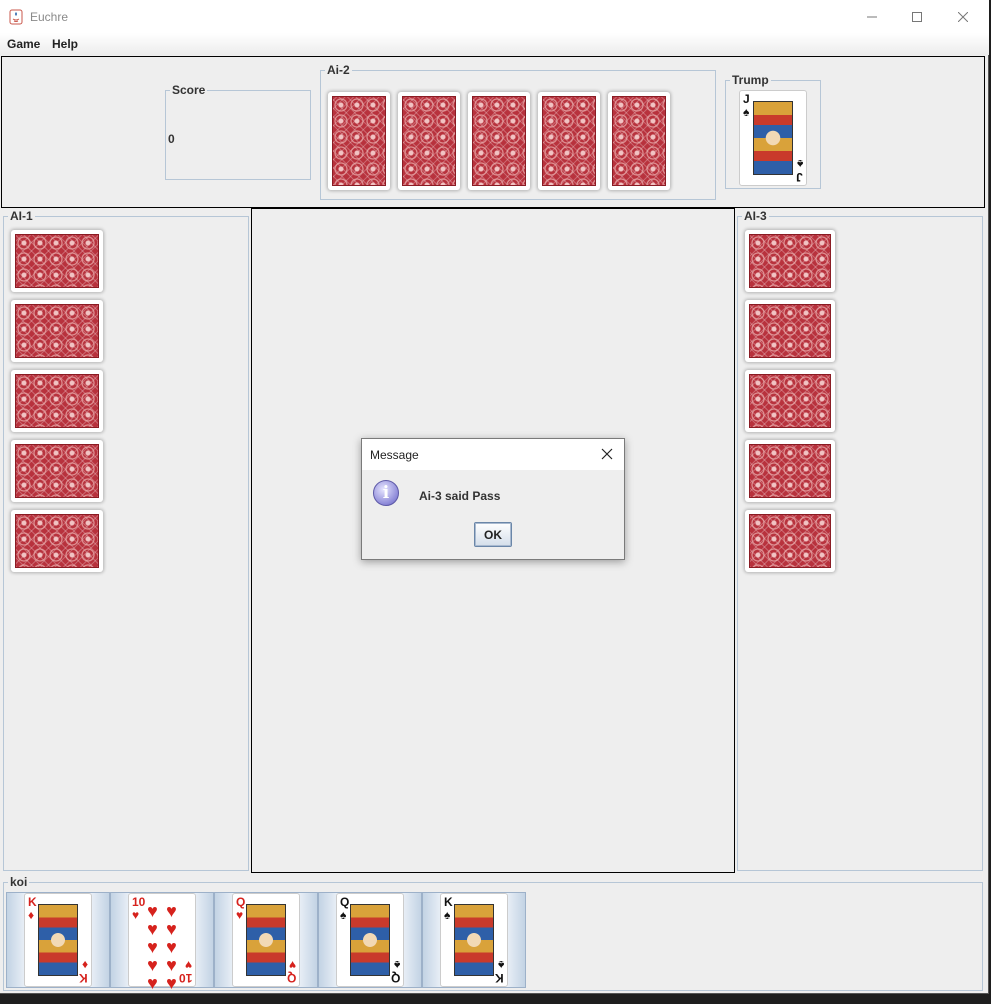  Describe the element at coordinates (755, 216) in the screenshot. I see `ai3-legend: AI-3` at that location.